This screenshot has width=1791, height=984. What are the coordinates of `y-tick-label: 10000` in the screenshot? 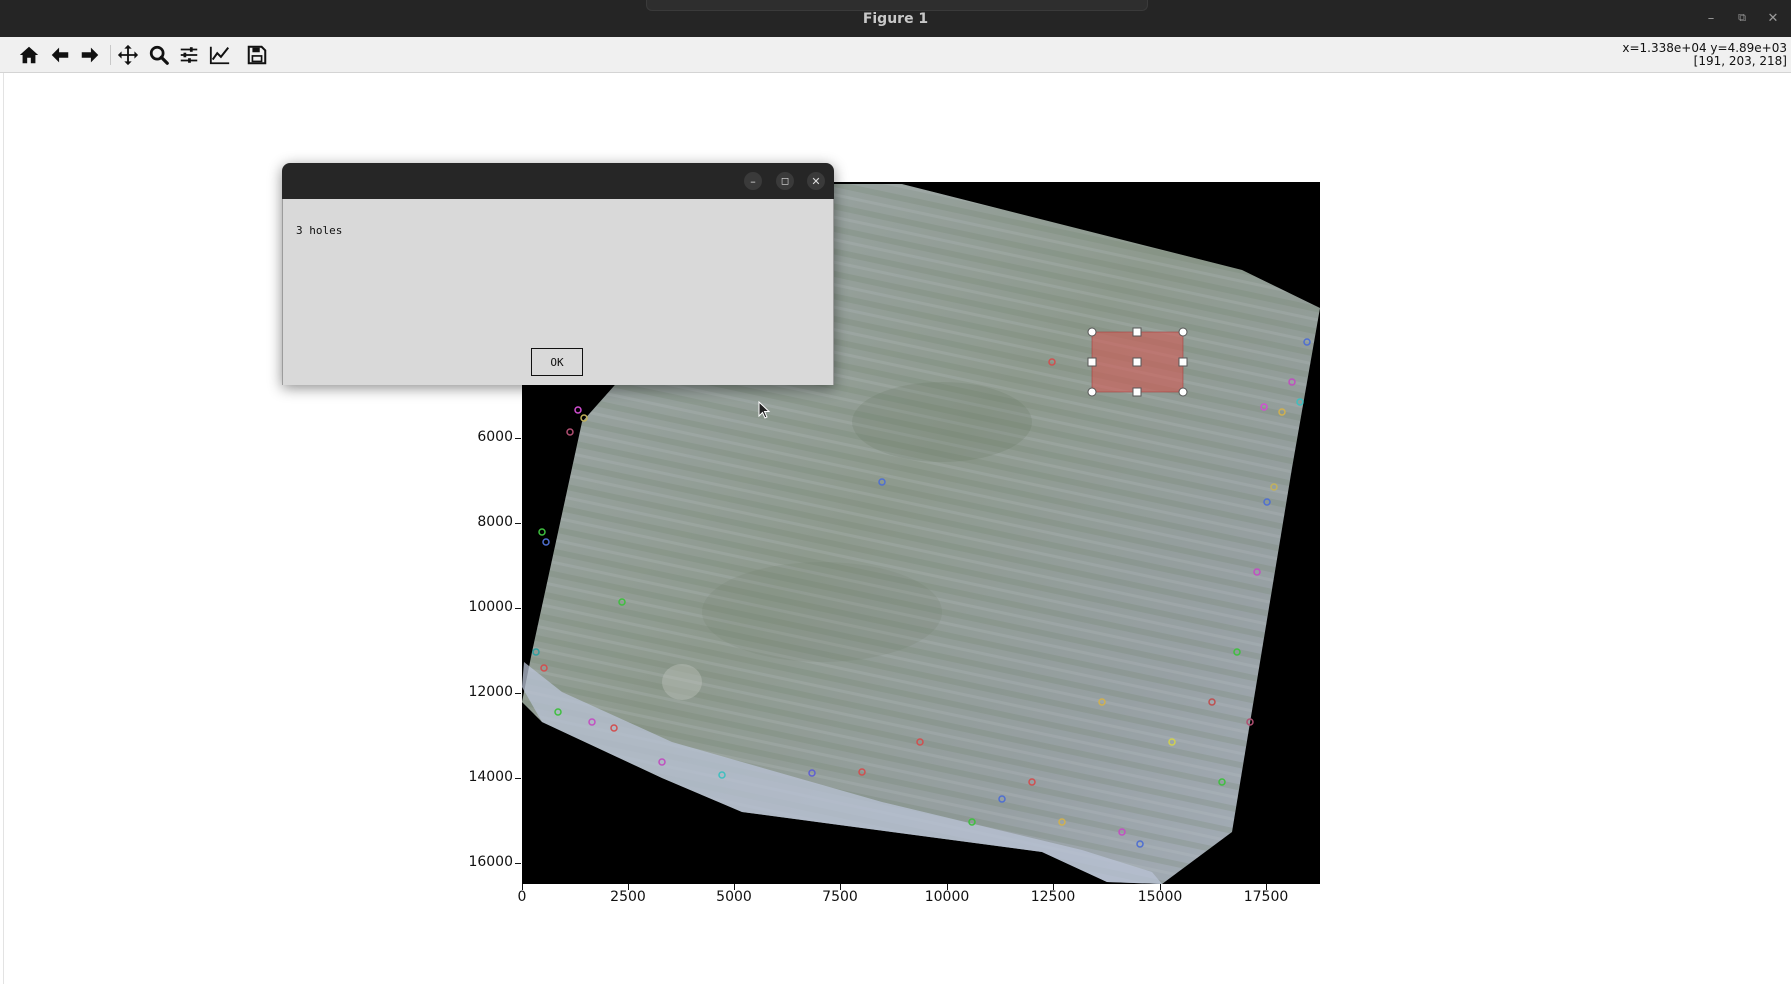 It's located at (490, 607).